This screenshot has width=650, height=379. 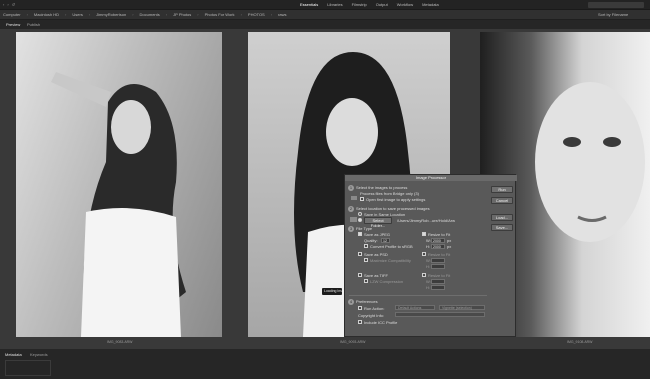 I want to click on folder-path: /Users/JimmyRob...ure/Hold/Arw, so click(x=426, y=220).